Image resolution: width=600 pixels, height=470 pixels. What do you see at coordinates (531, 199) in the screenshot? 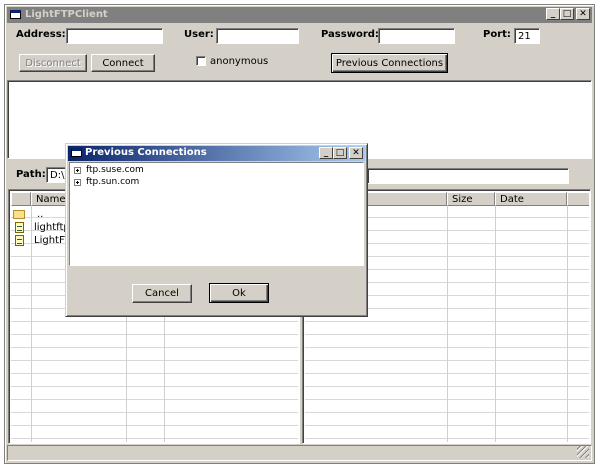
I see `remote-col-date: Date` at bounding box center [531, 199].